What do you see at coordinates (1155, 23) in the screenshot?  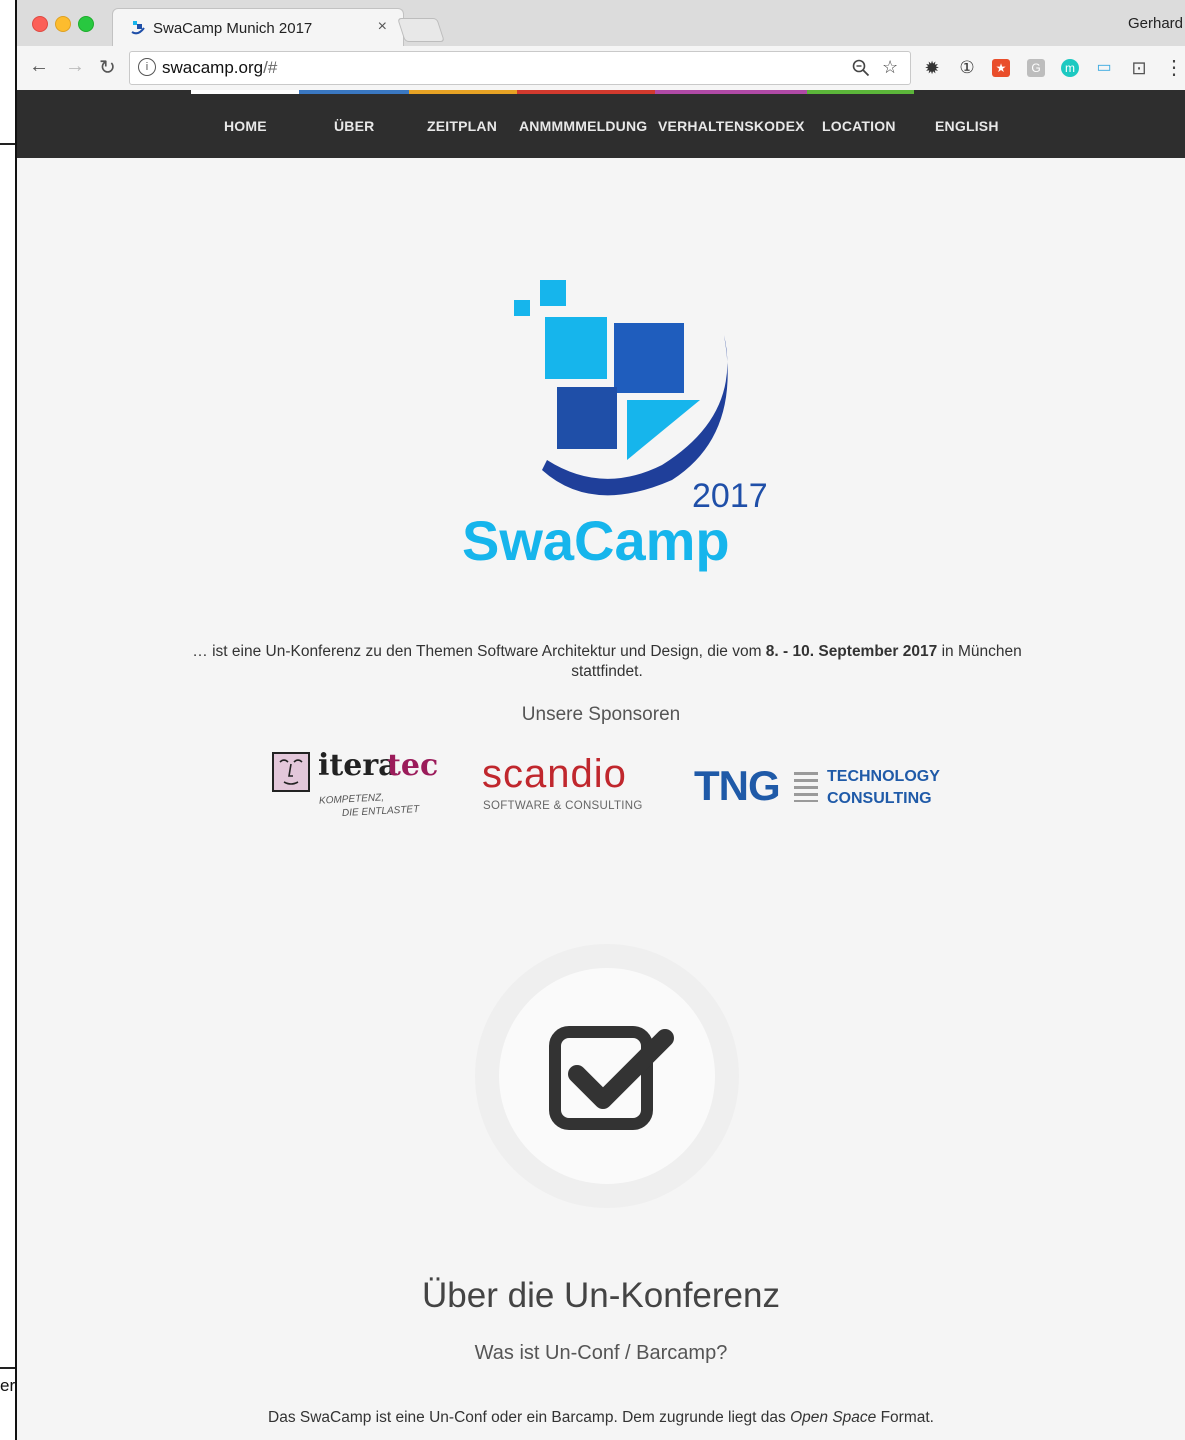 I see `profile-name: Gerhard` at bounding box center [1155, 23].